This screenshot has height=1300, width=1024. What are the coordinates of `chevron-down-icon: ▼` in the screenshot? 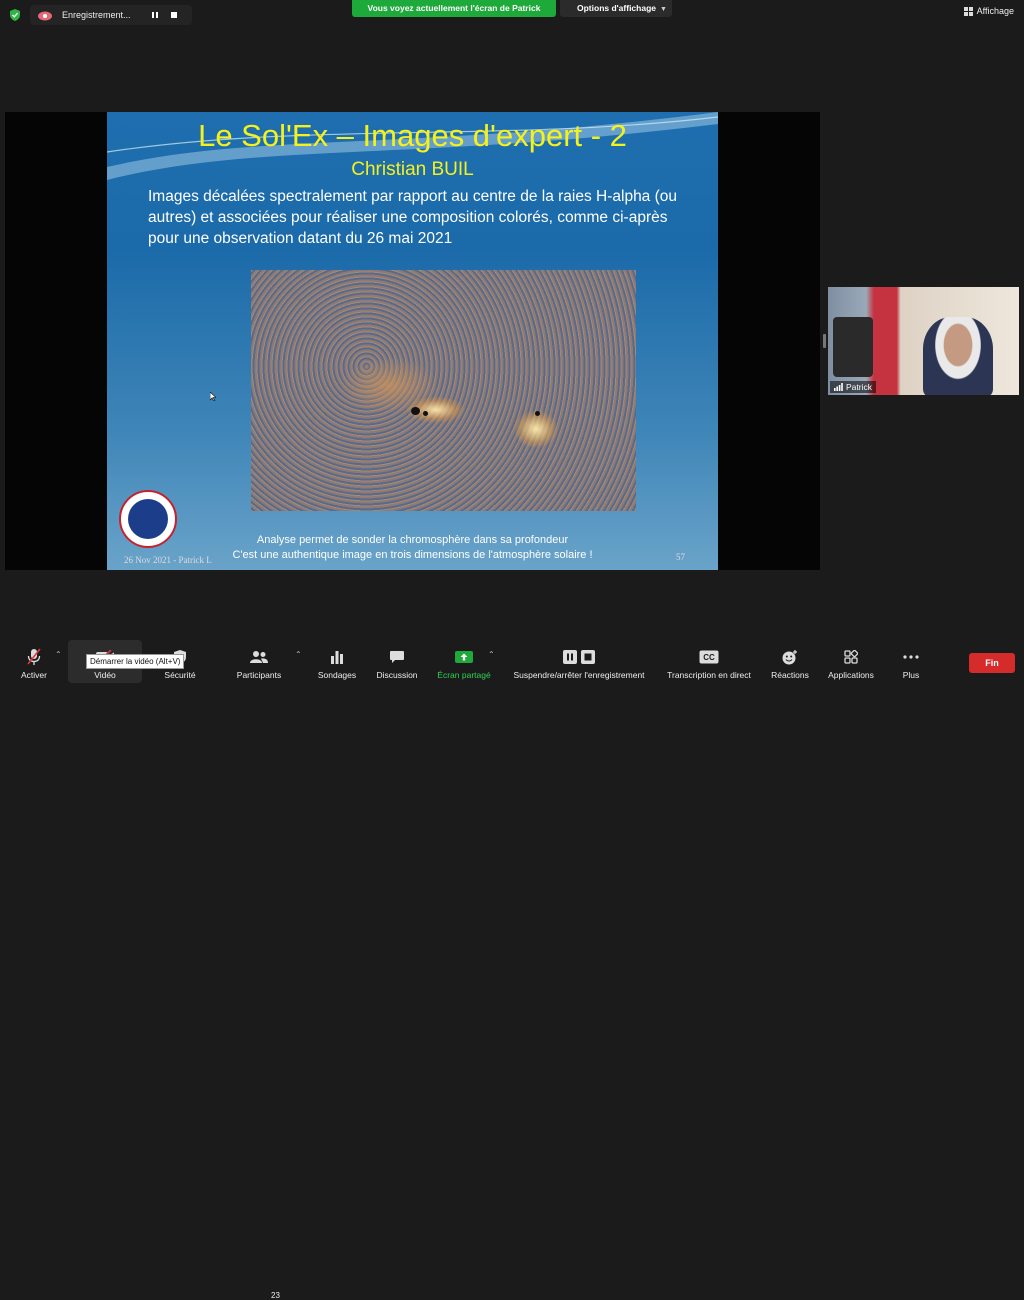 It's located at (663, 9).